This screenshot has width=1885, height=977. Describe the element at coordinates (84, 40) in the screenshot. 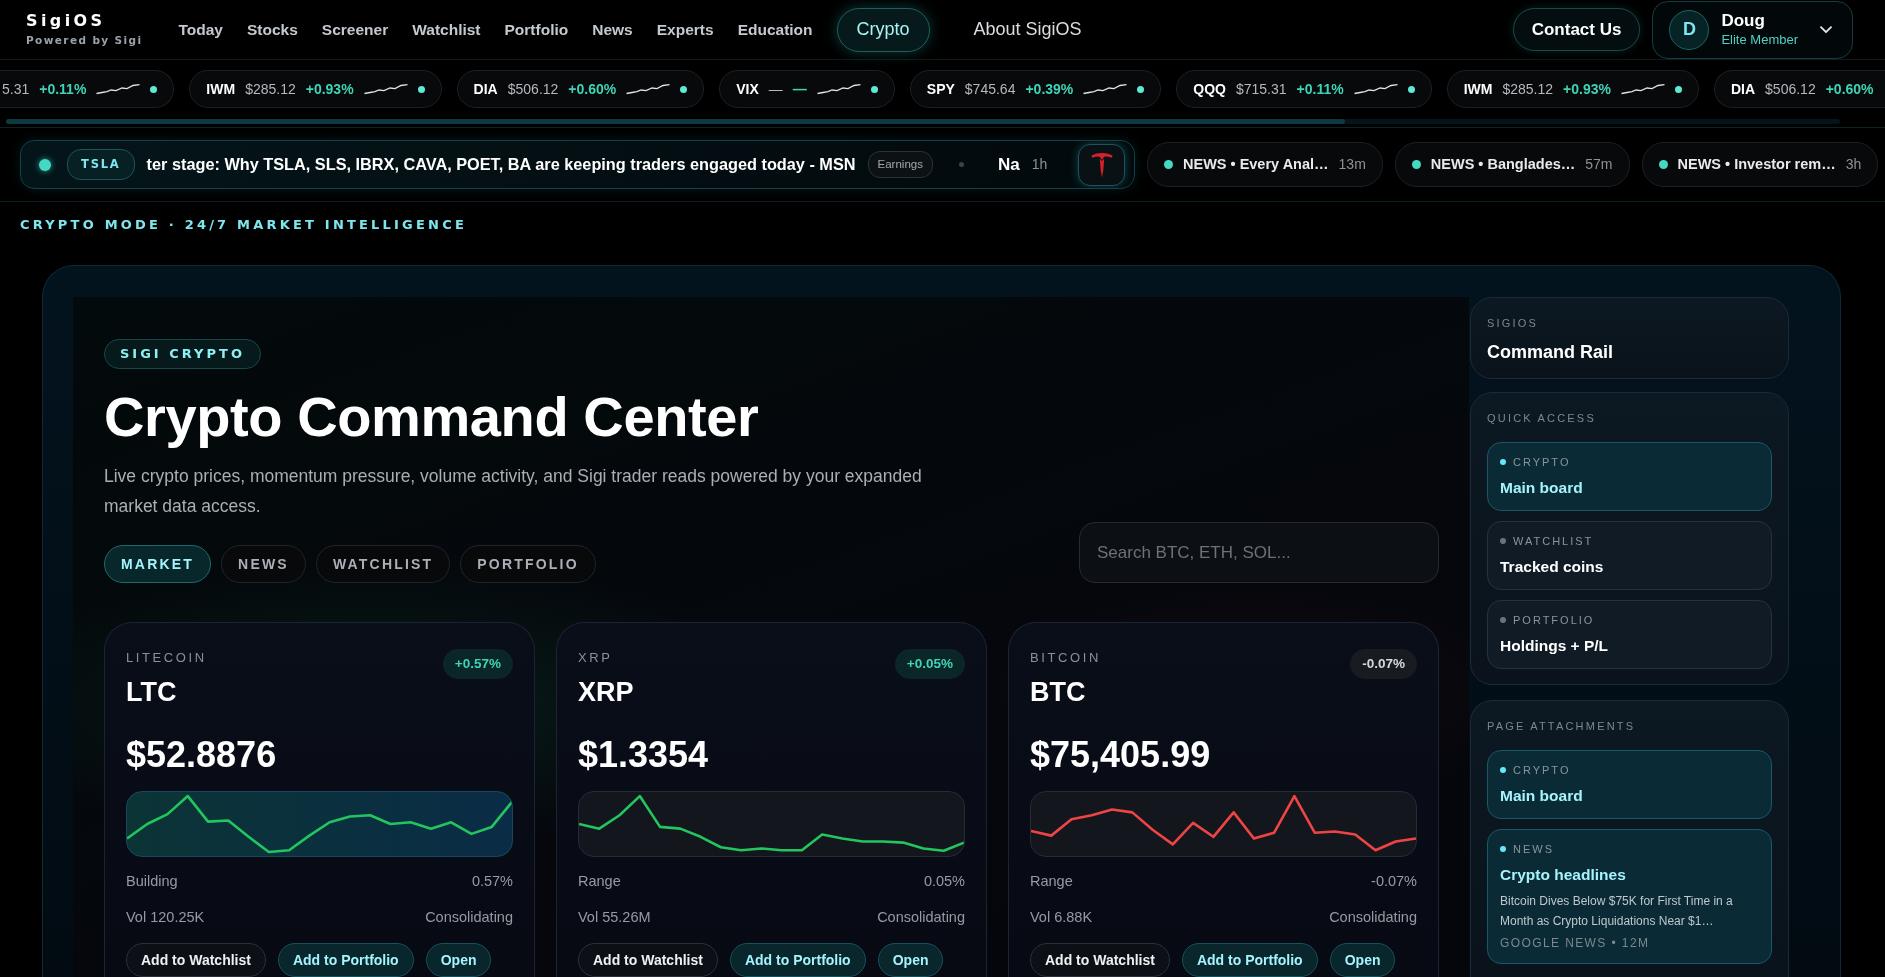

I see `brand-tagline: Powered by Sigi` at that location.